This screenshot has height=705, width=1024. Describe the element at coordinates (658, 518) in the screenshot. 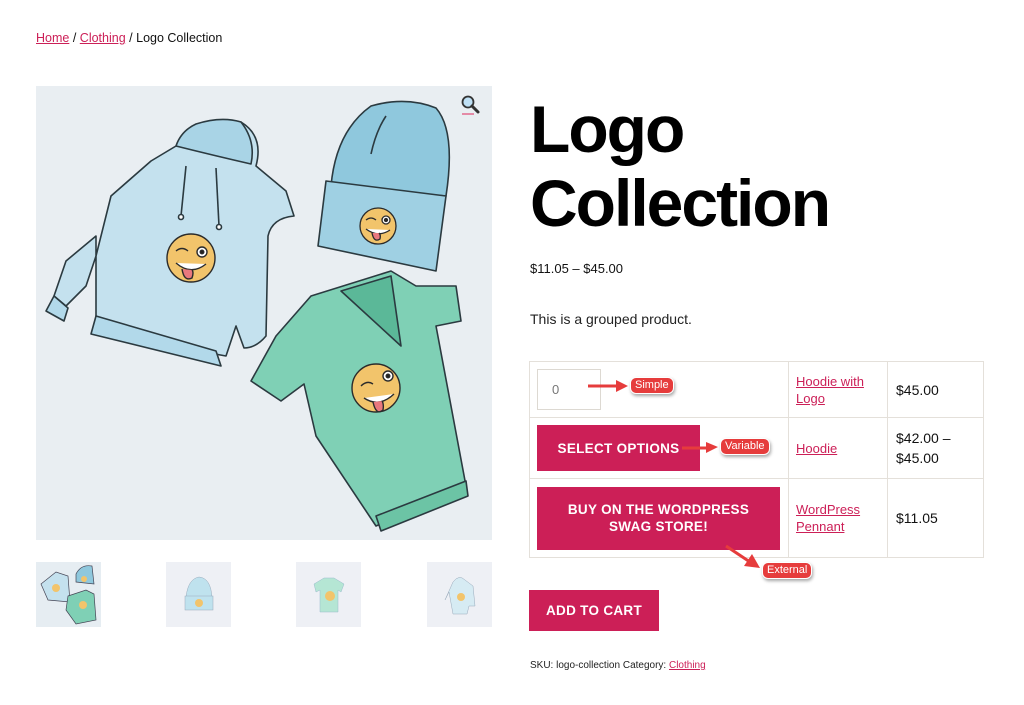

I see `buy-on-swag-store-button: BUY ON THE WORDPRESS SWAG STORE!` at that location.